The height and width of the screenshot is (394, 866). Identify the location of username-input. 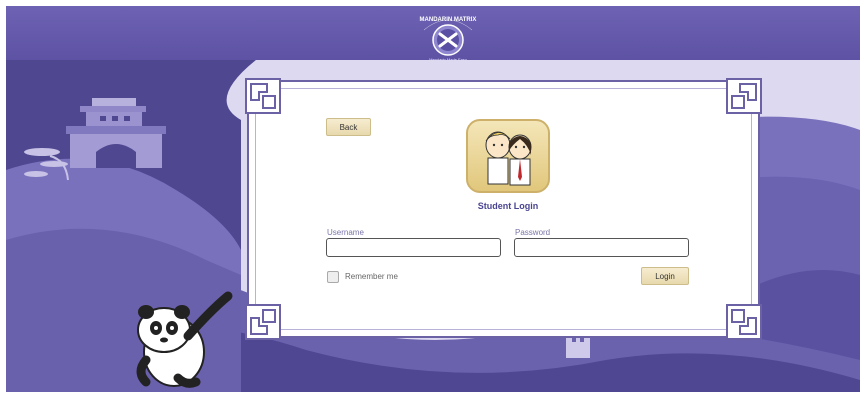
(413, 247).